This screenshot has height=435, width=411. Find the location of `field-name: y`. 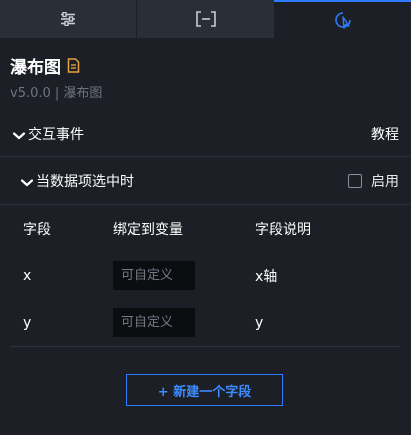

field-name: y is located at coordinates (27, 322).